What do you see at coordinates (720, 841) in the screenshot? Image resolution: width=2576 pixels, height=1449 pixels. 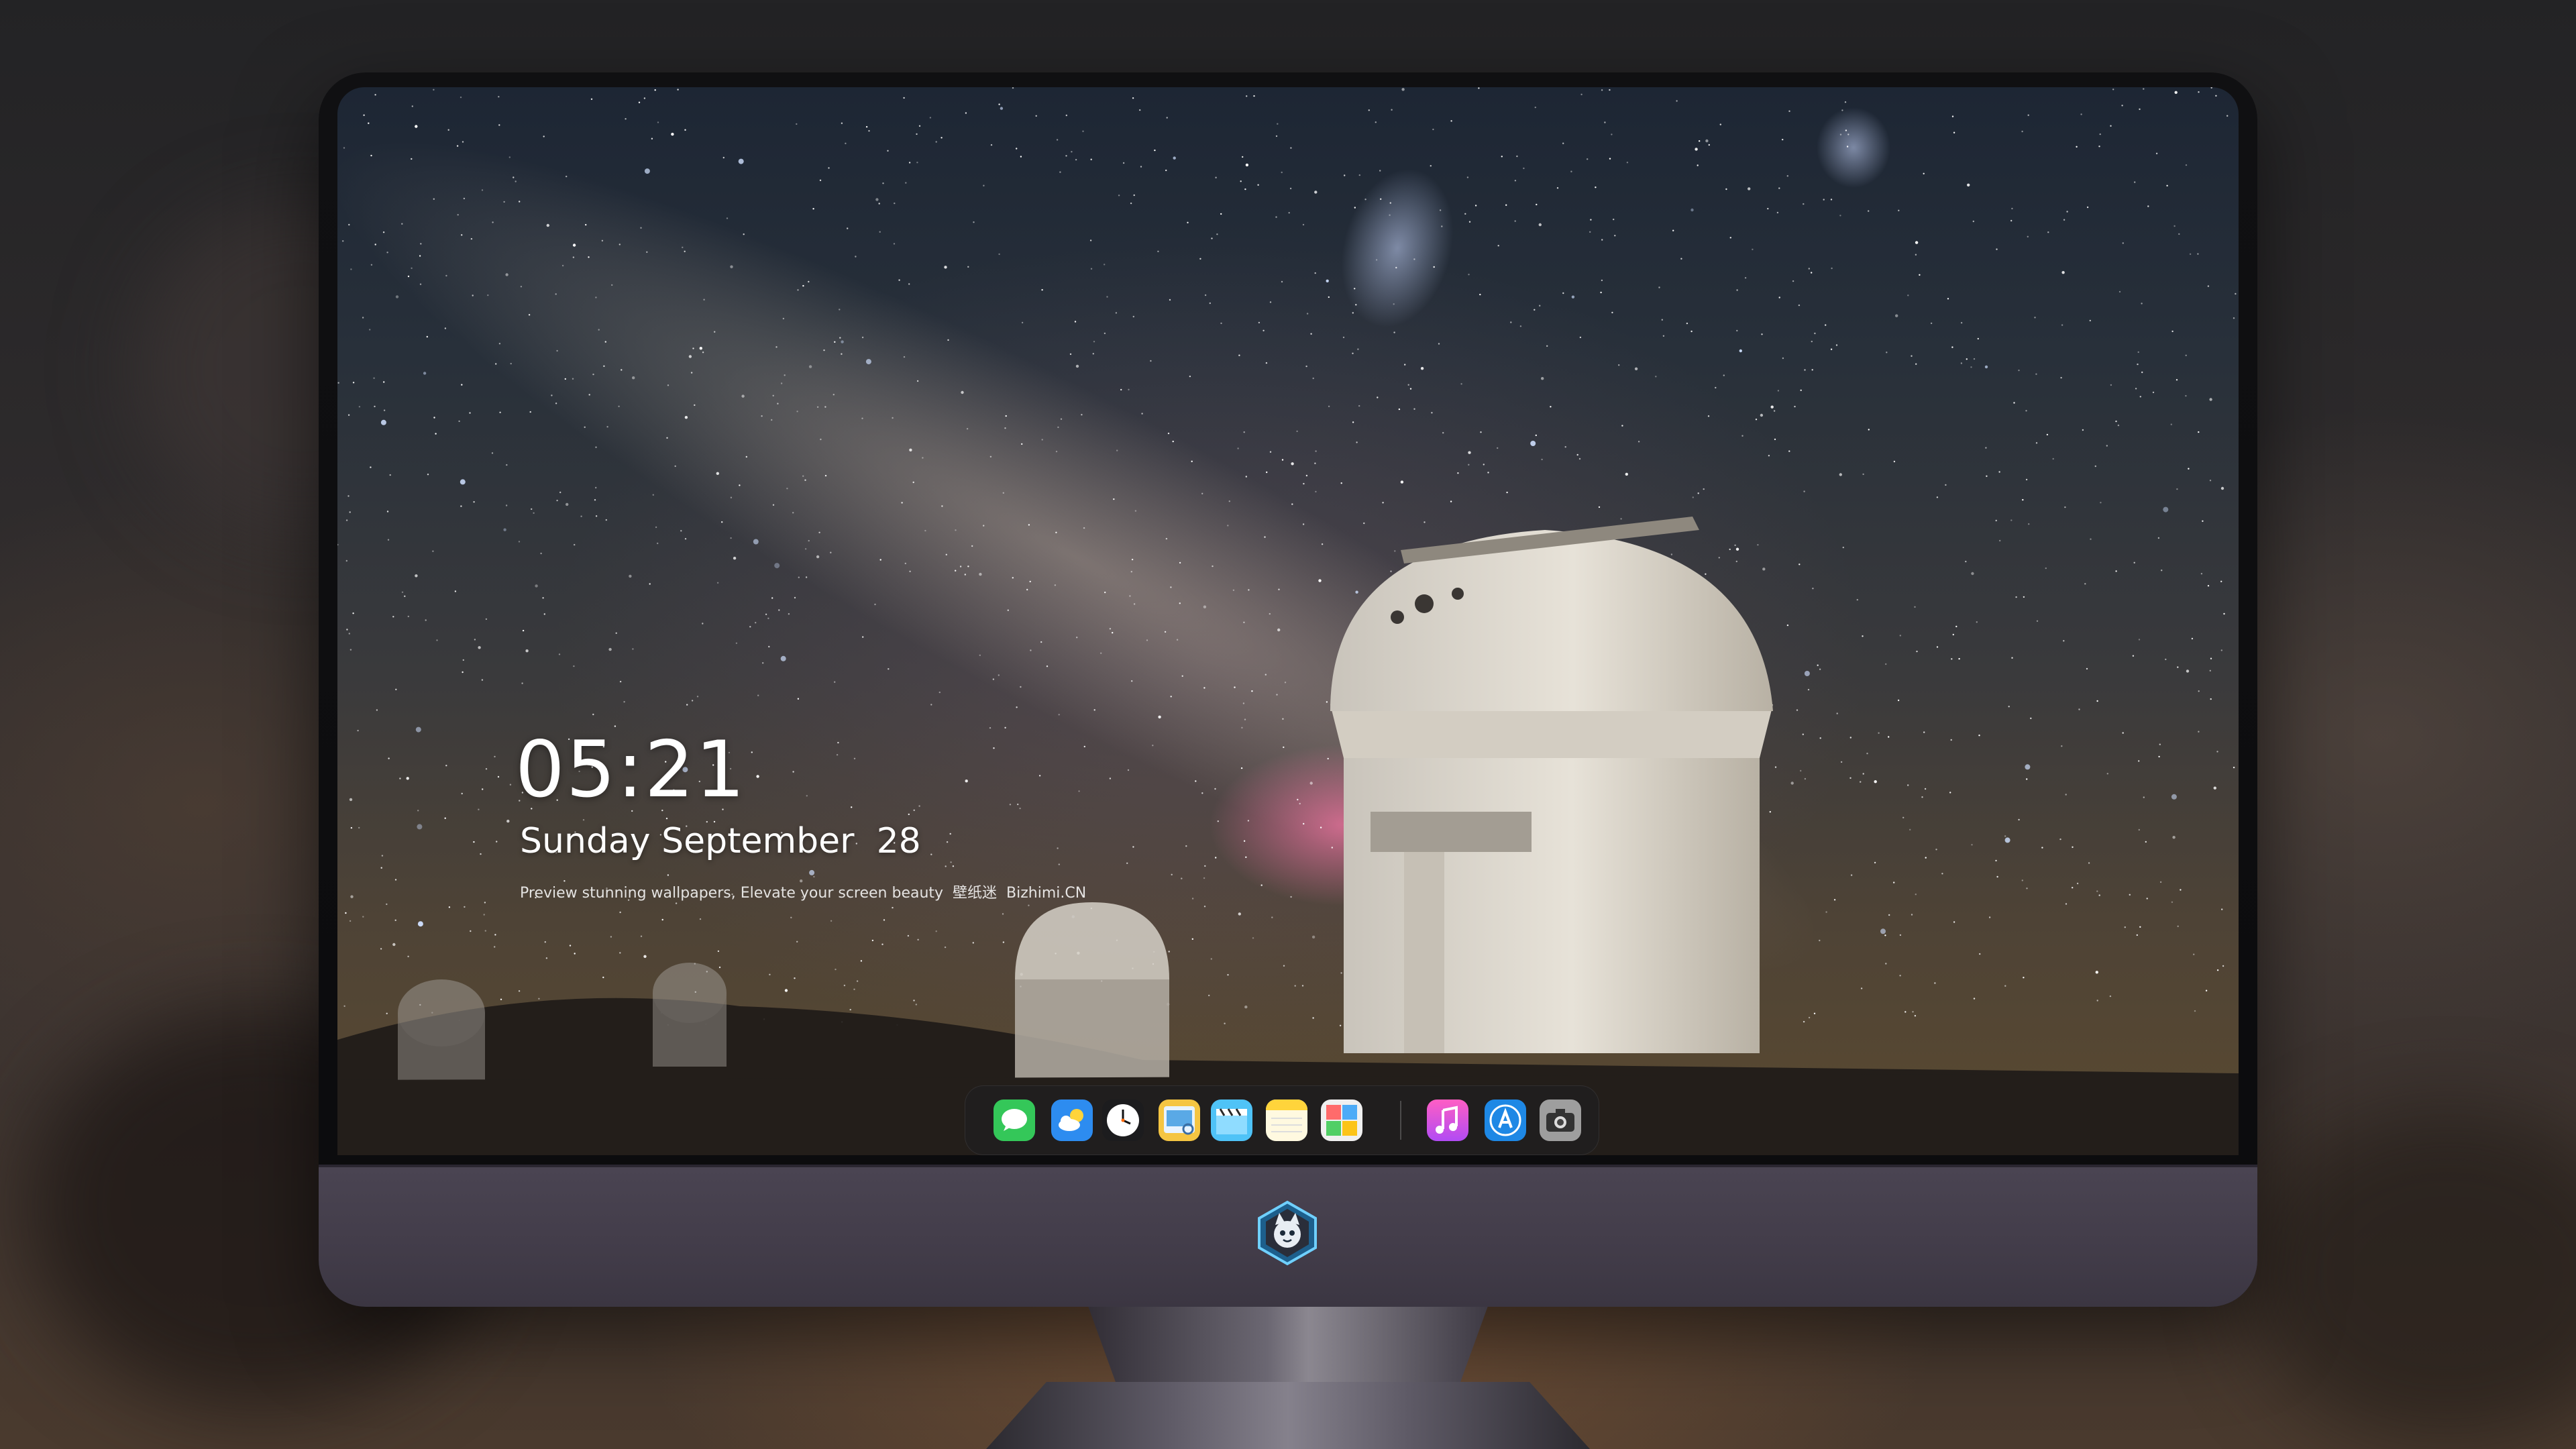 I see `lock-date: Sunday September 28` at bounding box center [720, 841].